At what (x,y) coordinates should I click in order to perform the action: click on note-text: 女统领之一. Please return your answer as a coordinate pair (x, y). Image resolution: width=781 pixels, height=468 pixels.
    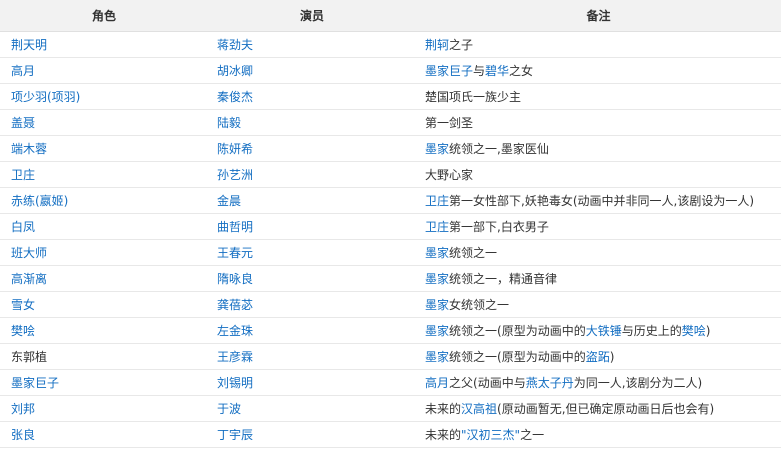
    Looking at the image, I should click on (479, 305).